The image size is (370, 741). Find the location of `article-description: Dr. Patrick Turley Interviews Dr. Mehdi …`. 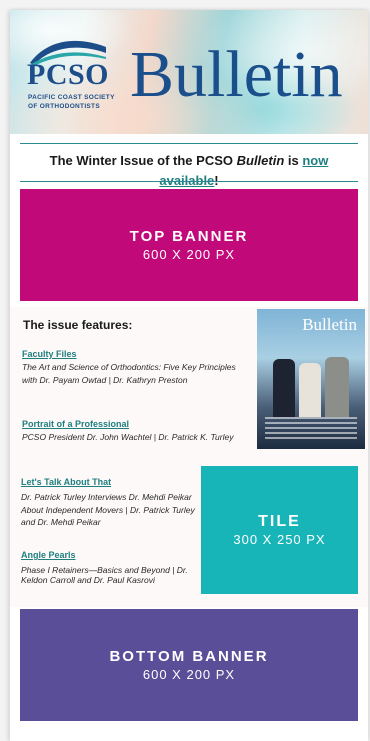

article-description: Dr. Patrick Turley Interviews Dr. Mehdi … is located at coordinates (108, 509).